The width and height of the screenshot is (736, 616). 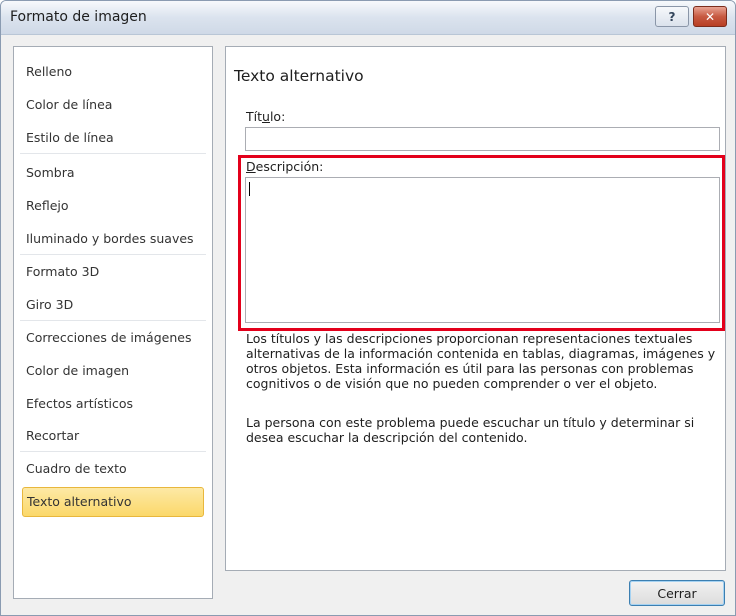 I want to click on help-icon: ?, so click(x=672, y=16).